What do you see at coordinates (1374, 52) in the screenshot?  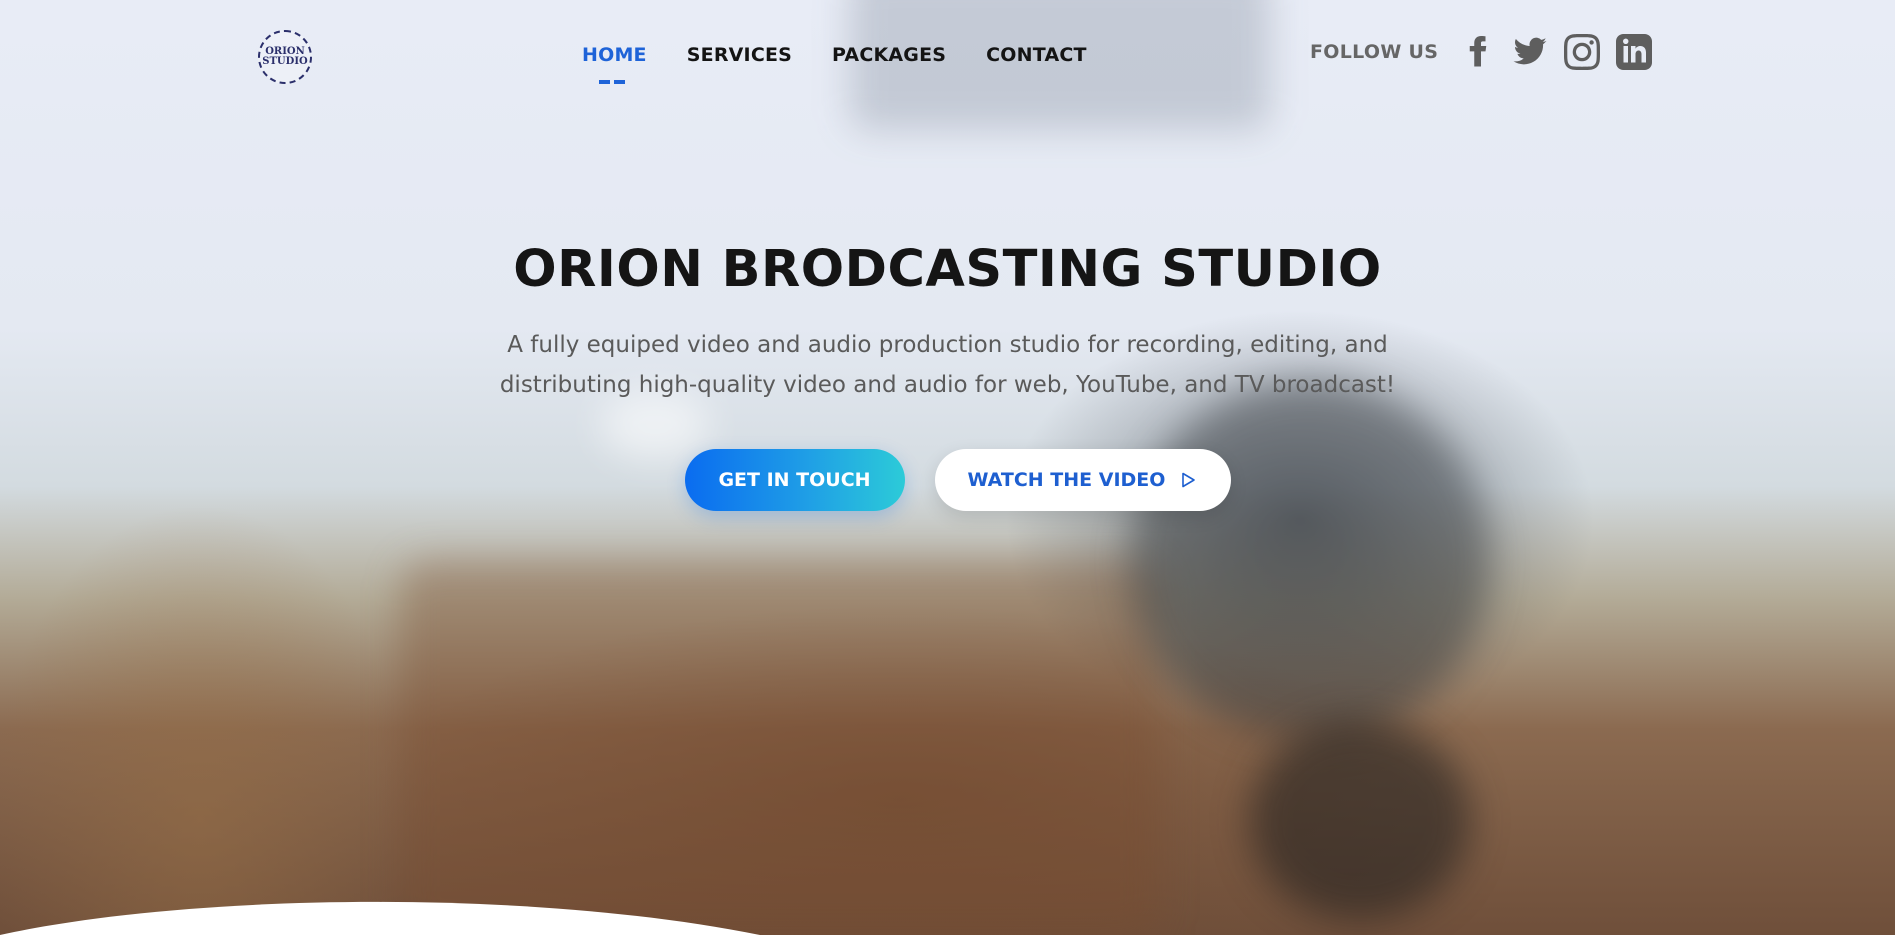 I see `follow-us-label: FOLLOW US` at bounding box center [1374, 52].